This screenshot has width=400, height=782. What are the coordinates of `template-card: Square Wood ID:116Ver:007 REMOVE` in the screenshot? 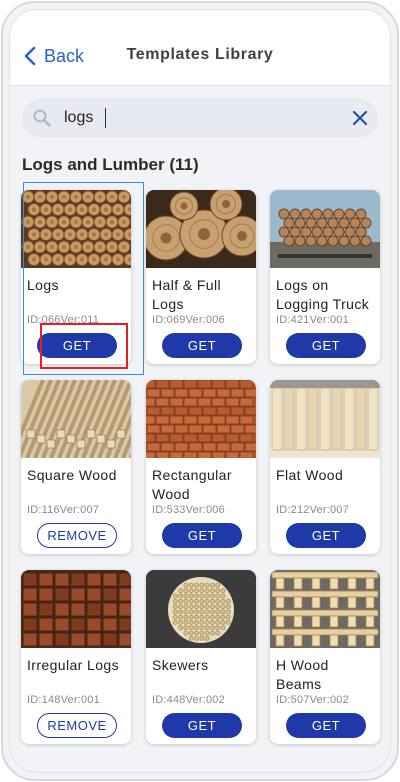 It's located at (76, 467).